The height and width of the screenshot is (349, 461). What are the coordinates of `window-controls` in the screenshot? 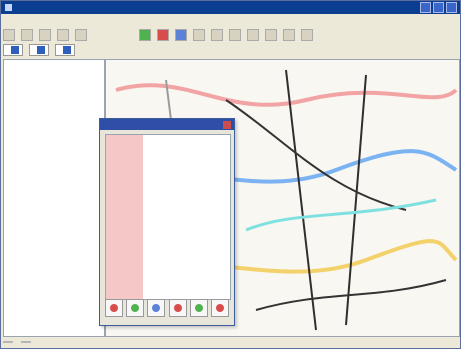 It's located at (438, 7).